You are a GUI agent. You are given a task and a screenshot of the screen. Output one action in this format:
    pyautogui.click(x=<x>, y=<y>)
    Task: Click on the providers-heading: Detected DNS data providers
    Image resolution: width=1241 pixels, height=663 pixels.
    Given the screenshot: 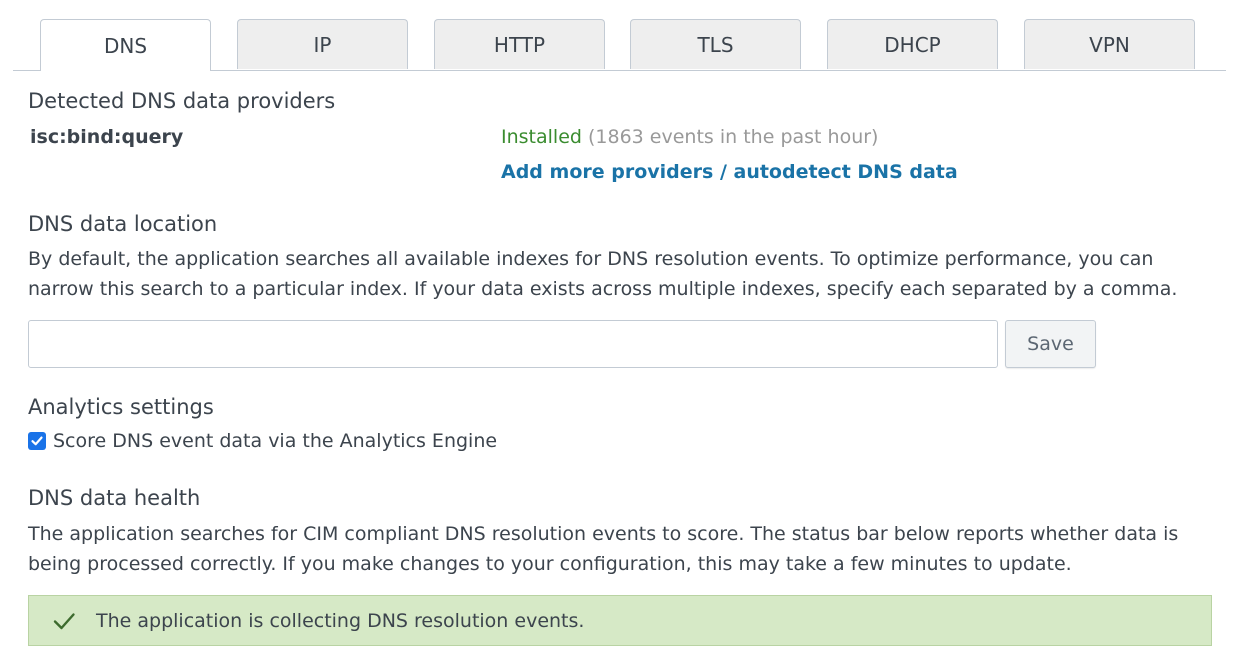 What is the action you would take?
    pyautogui.click(x=182, y=101)
    